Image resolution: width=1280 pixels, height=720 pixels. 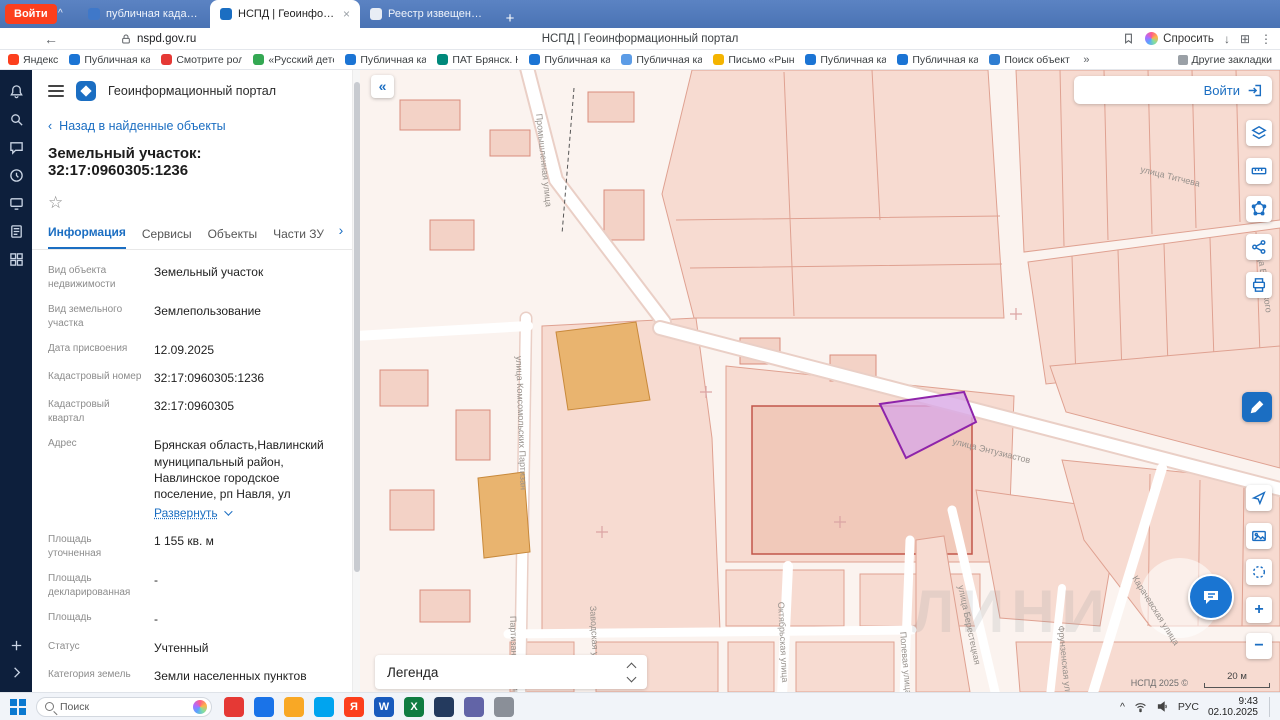 I want to click on excel-icon: X, so click(x=414, y=706).